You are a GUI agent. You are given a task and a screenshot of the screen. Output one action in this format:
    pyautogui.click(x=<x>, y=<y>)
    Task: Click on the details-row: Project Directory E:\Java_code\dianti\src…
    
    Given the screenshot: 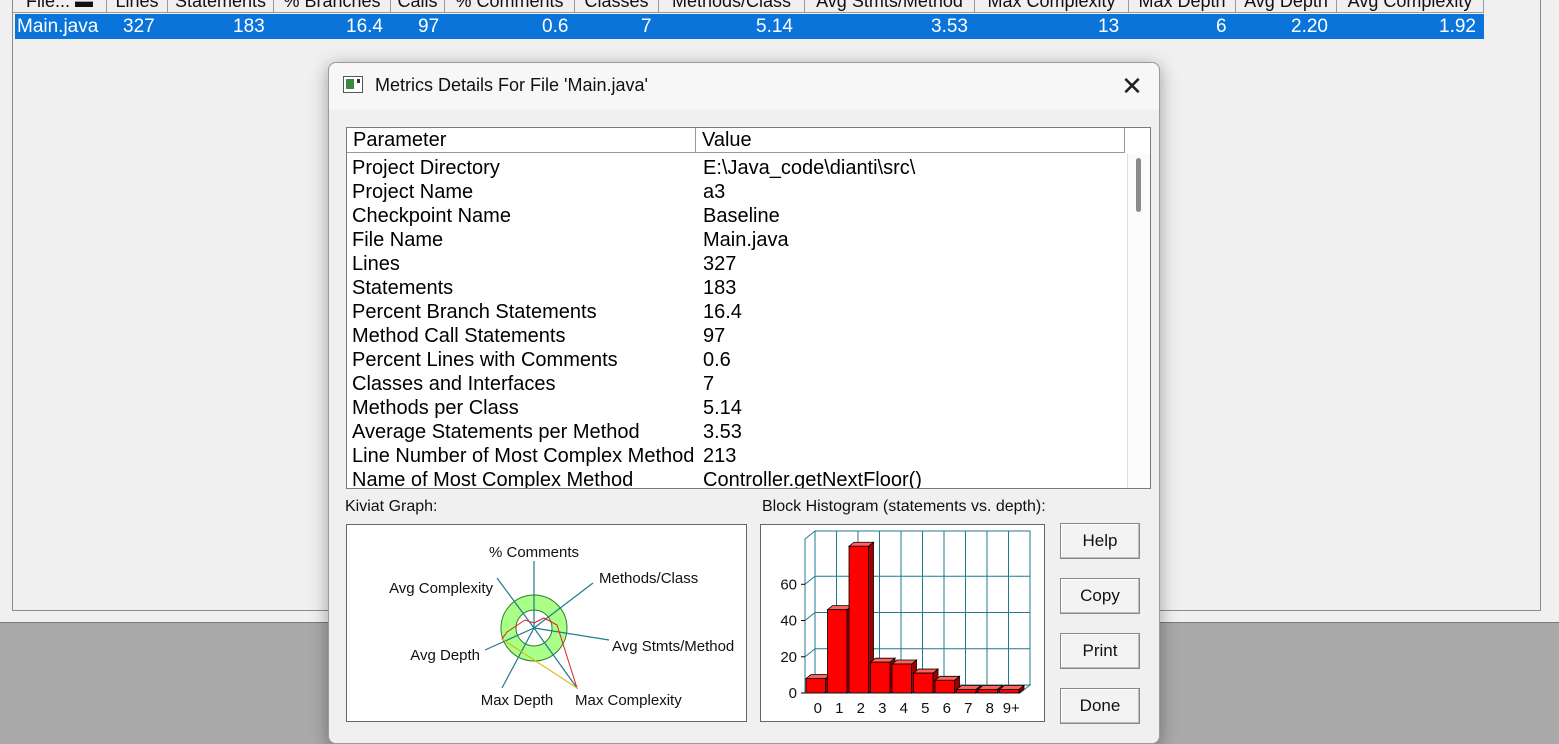 What is the action you would take?
    pyautogui.click(x=736, y=168)
    